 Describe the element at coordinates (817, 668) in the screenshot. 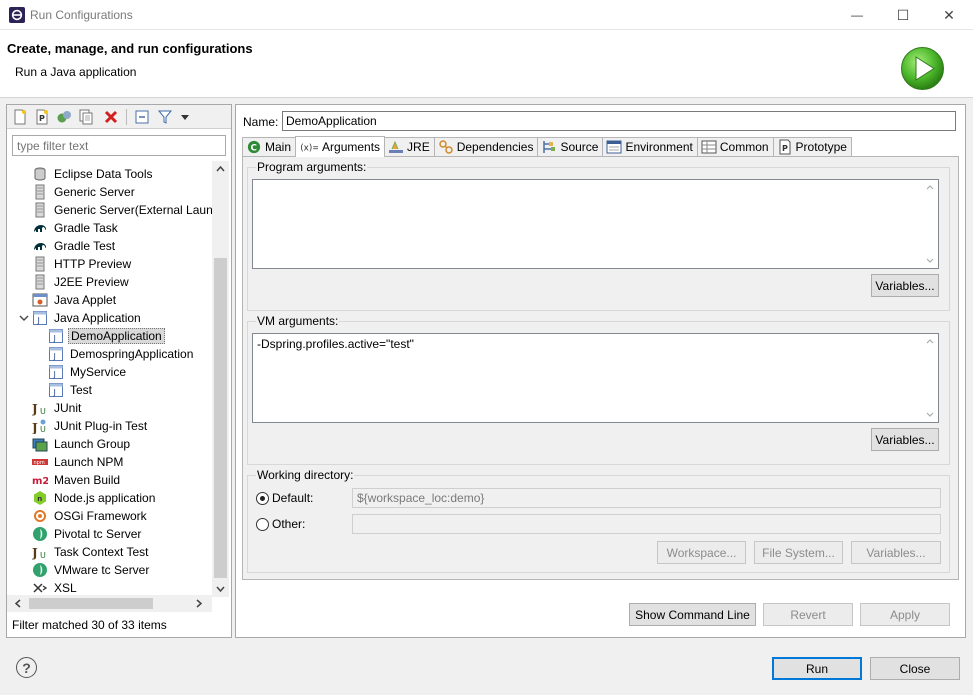

I see `run-button: Run` at that location.